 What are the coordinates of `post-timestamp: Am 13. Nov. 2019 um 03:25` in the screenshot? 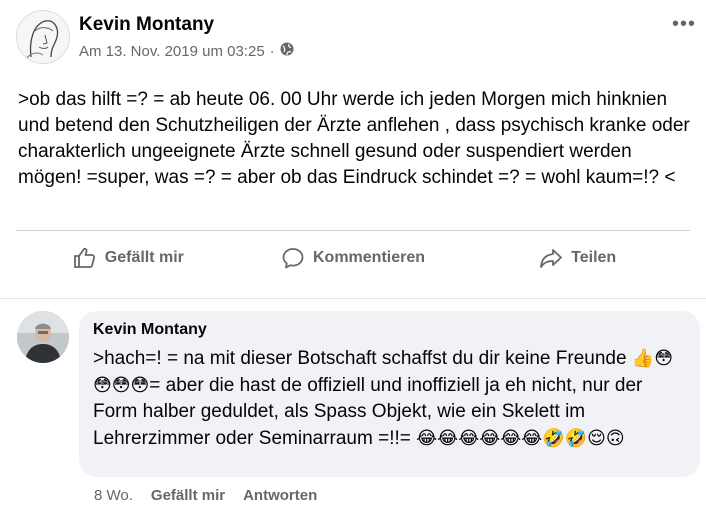 It's located at (172, 51).